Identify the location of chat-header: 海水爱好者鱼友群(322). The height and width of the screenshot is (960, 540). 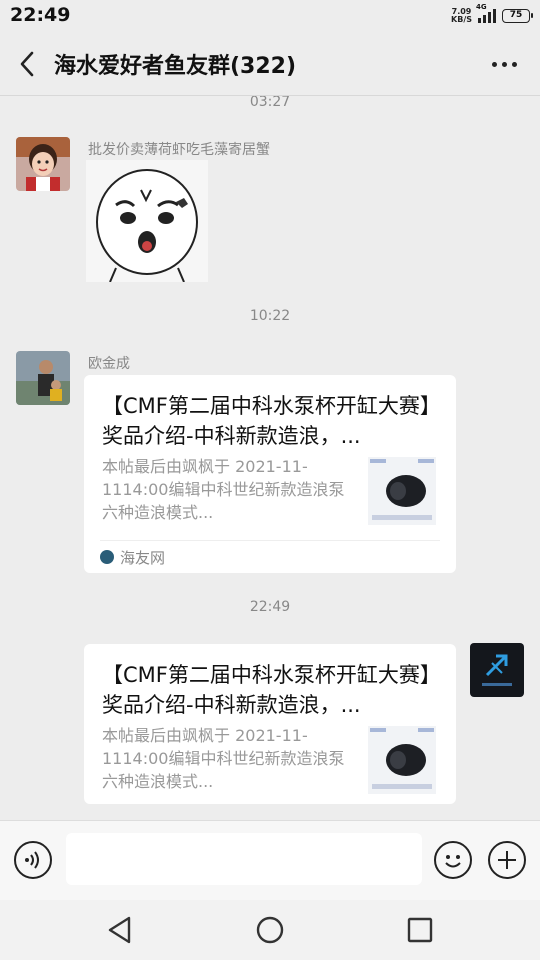
(270, 64).